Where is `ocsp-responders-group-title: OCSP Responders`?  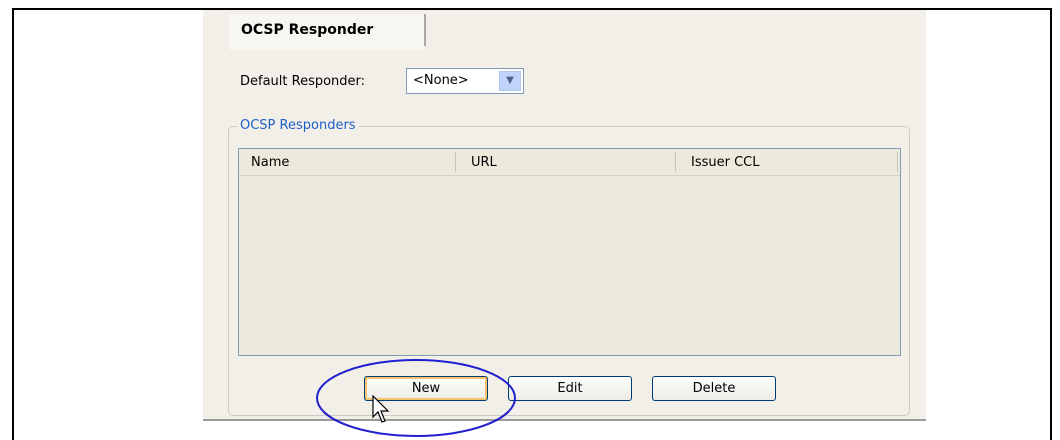 ocsp-responders-group-title: OCSP Responders is located at coordinates (298, 125).